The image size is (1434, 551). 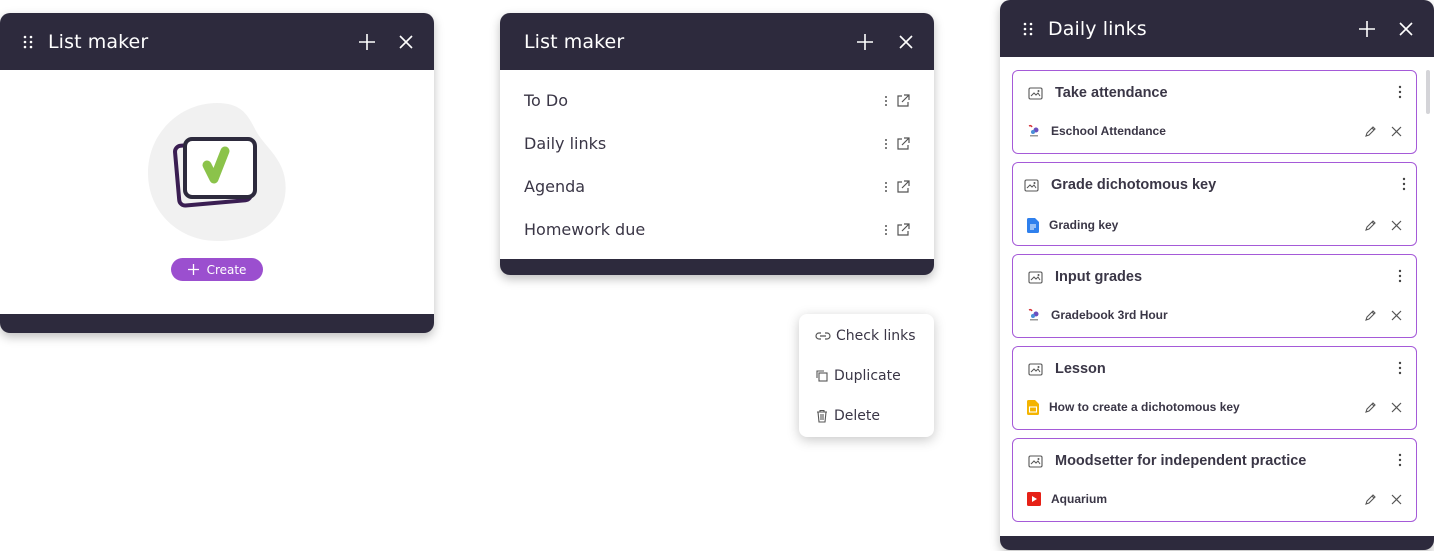 What do you see at coordinates (1033, 225) in the screenshot?
I see `google-docs-icon` at bounding box center [1033, 225].